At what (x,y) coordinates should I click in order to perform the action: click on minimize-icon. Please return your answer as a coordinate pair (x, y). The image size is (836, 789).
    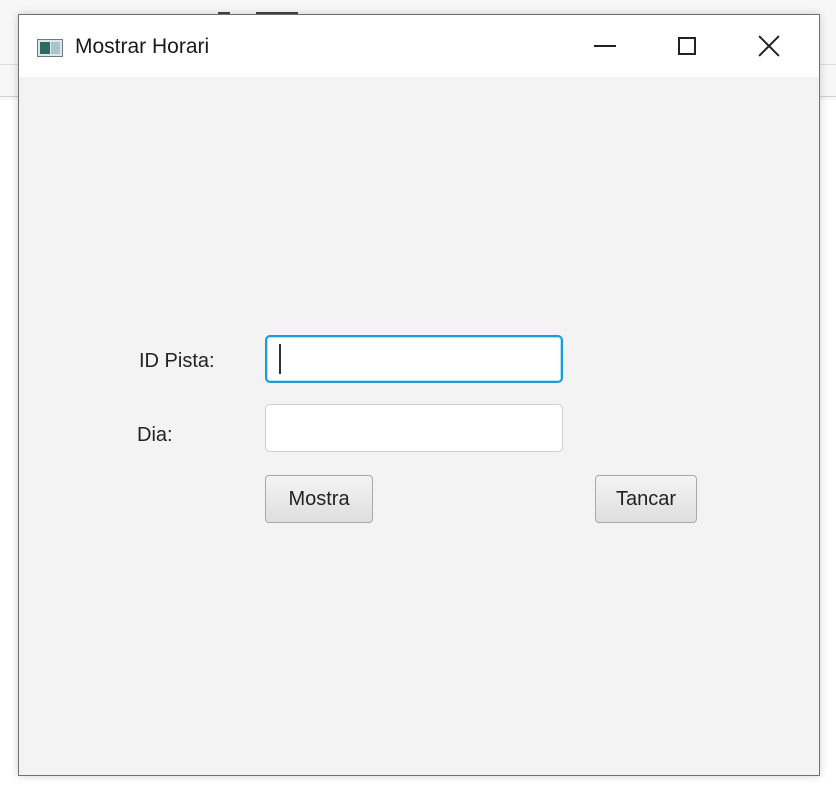
    Looking at the image, I should click on (605, 46).